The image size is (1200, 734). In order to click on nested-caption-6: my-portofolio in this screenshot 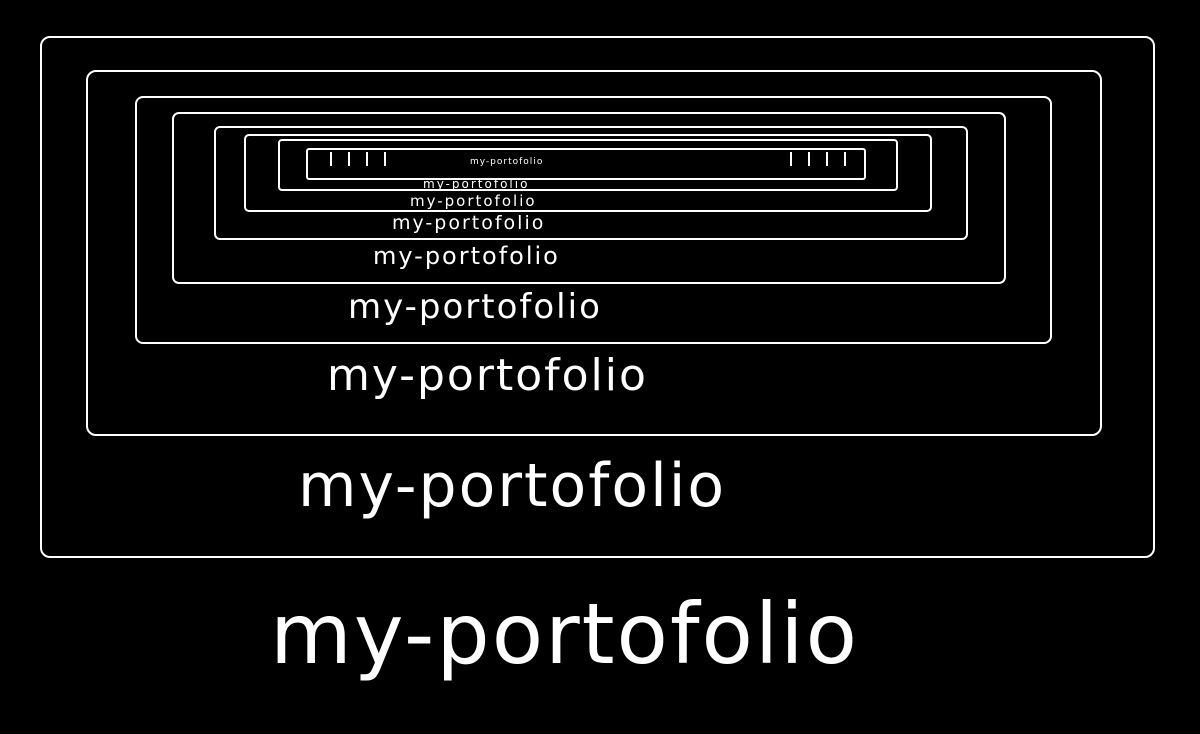, I will do `click(473, 201)`.